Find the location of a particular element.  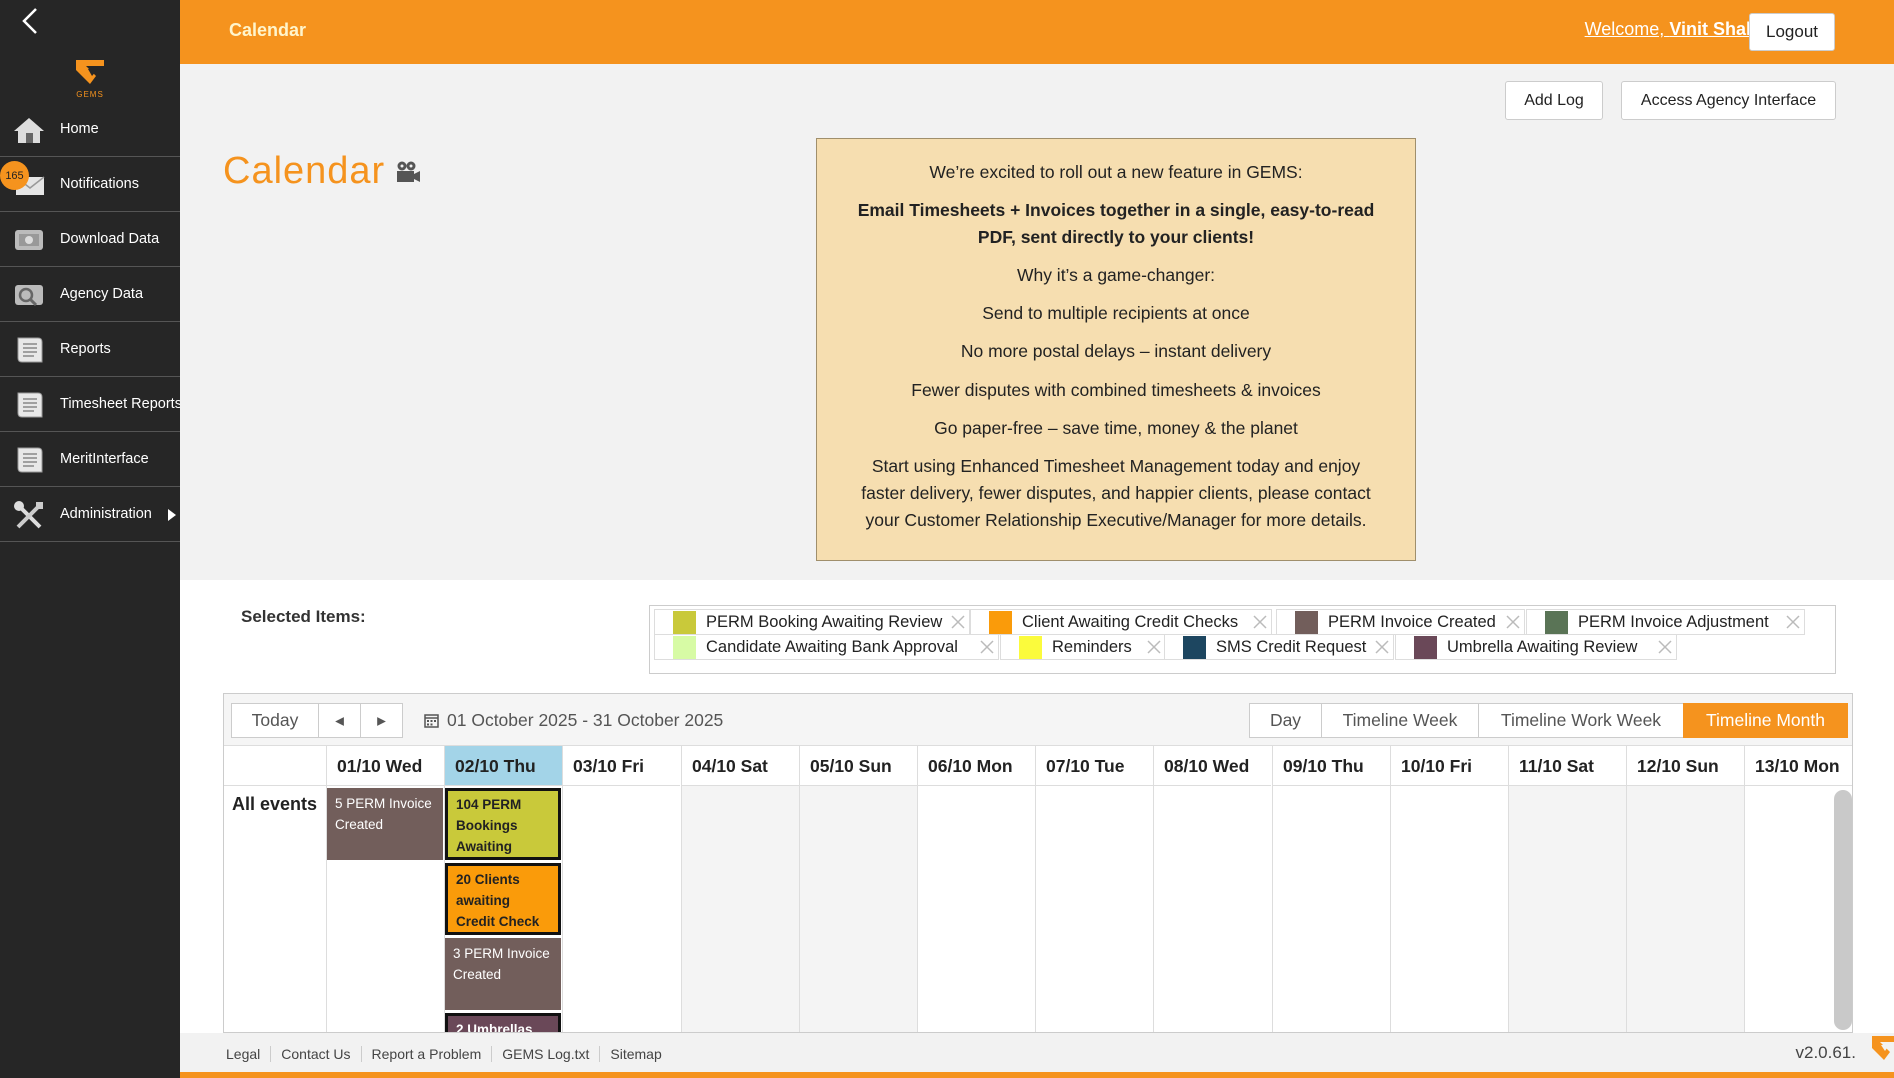

user-name: Vinit Shah is located at coordinates (1713, 29).